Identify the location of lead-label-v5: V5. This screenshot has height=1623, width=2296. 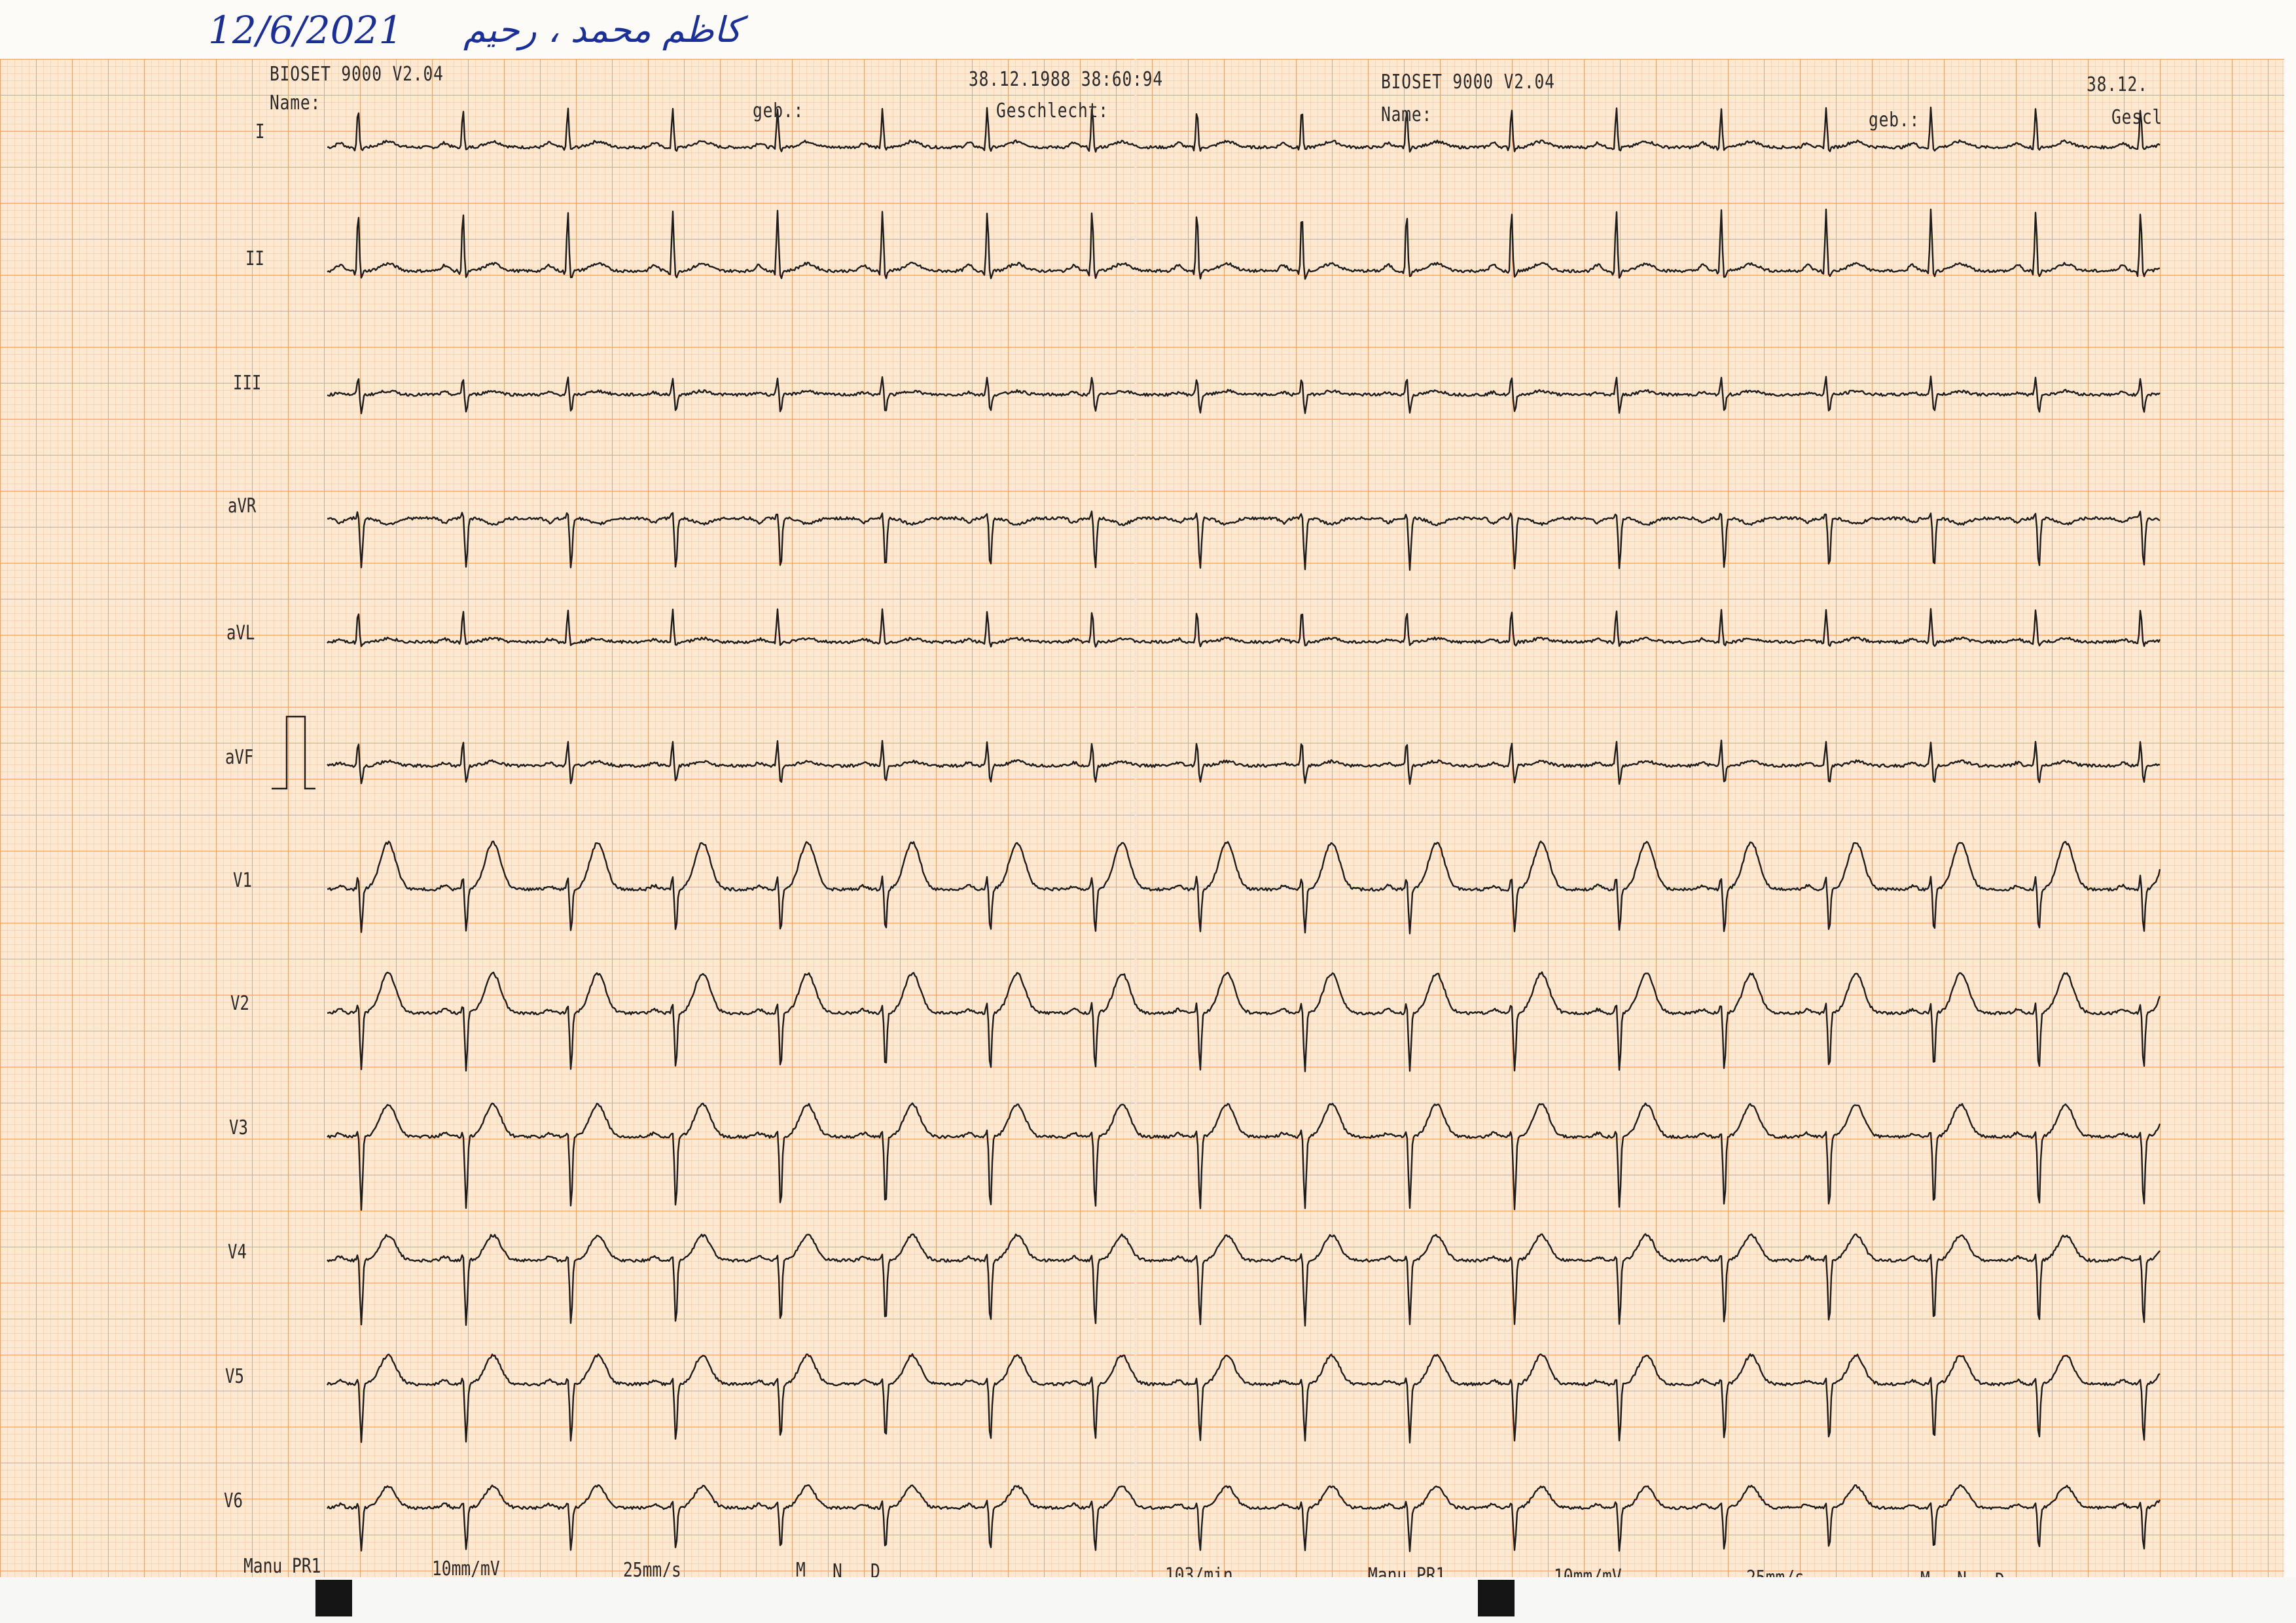
(235, 1377).